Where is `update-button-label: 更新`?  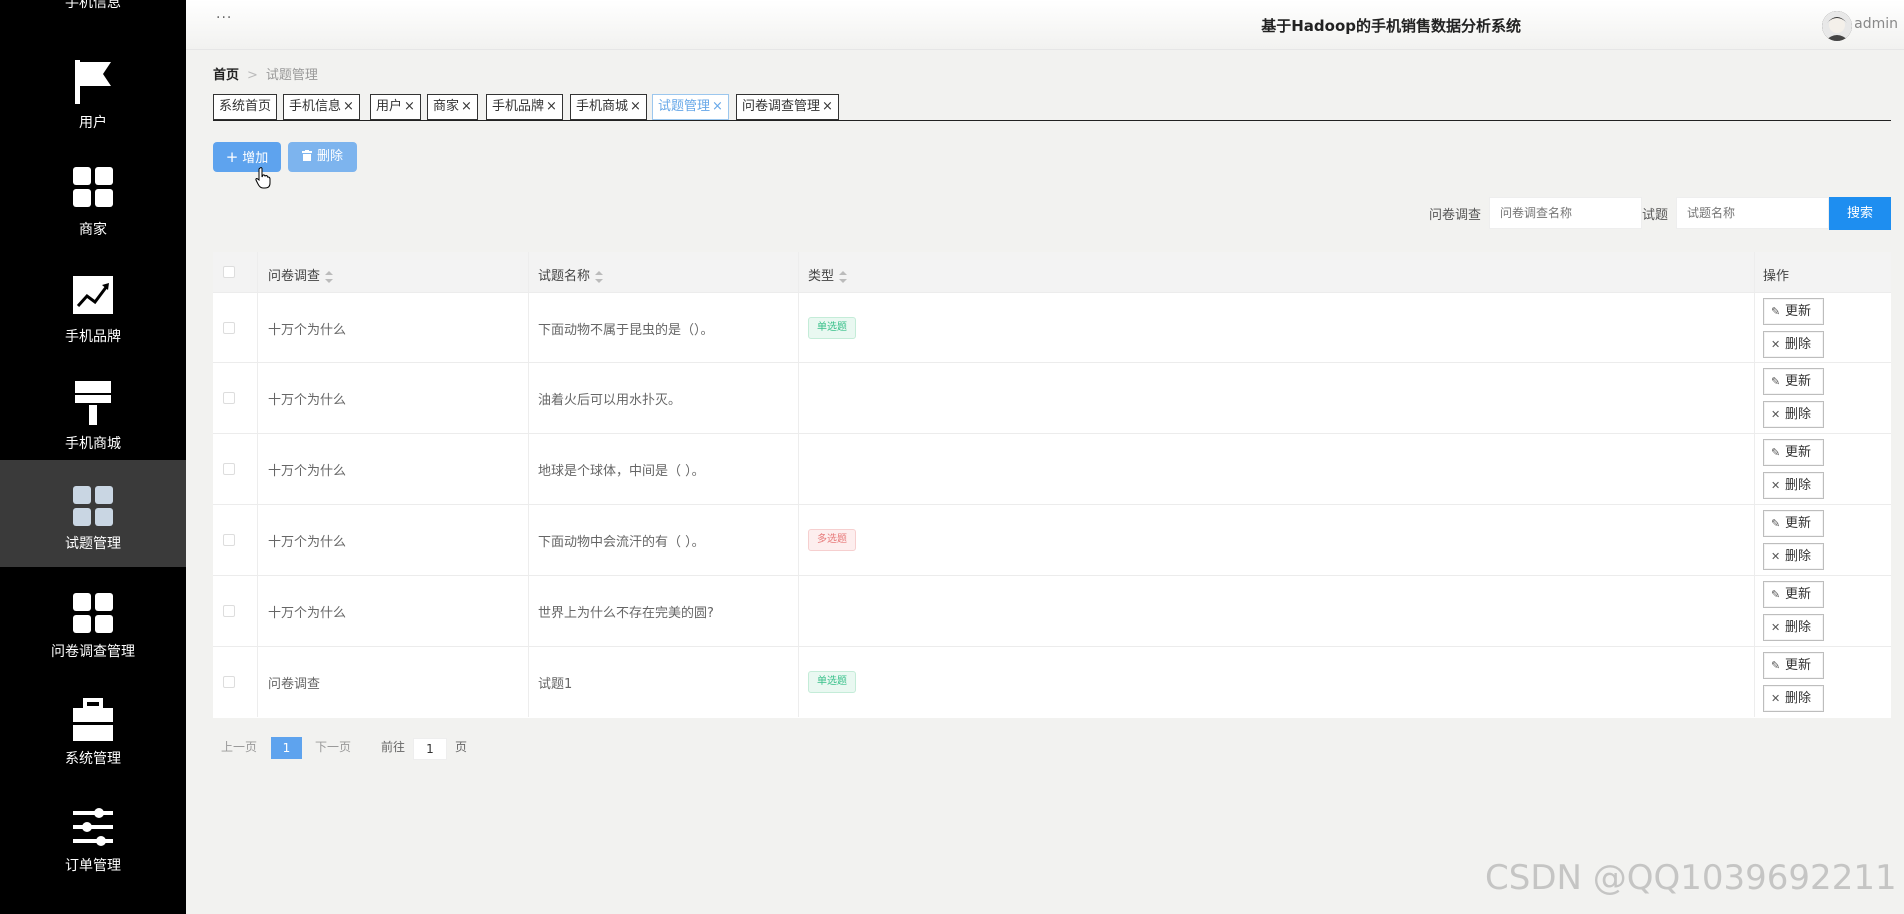
update-button-label: 更新 is located at coordinates (1798, 594).